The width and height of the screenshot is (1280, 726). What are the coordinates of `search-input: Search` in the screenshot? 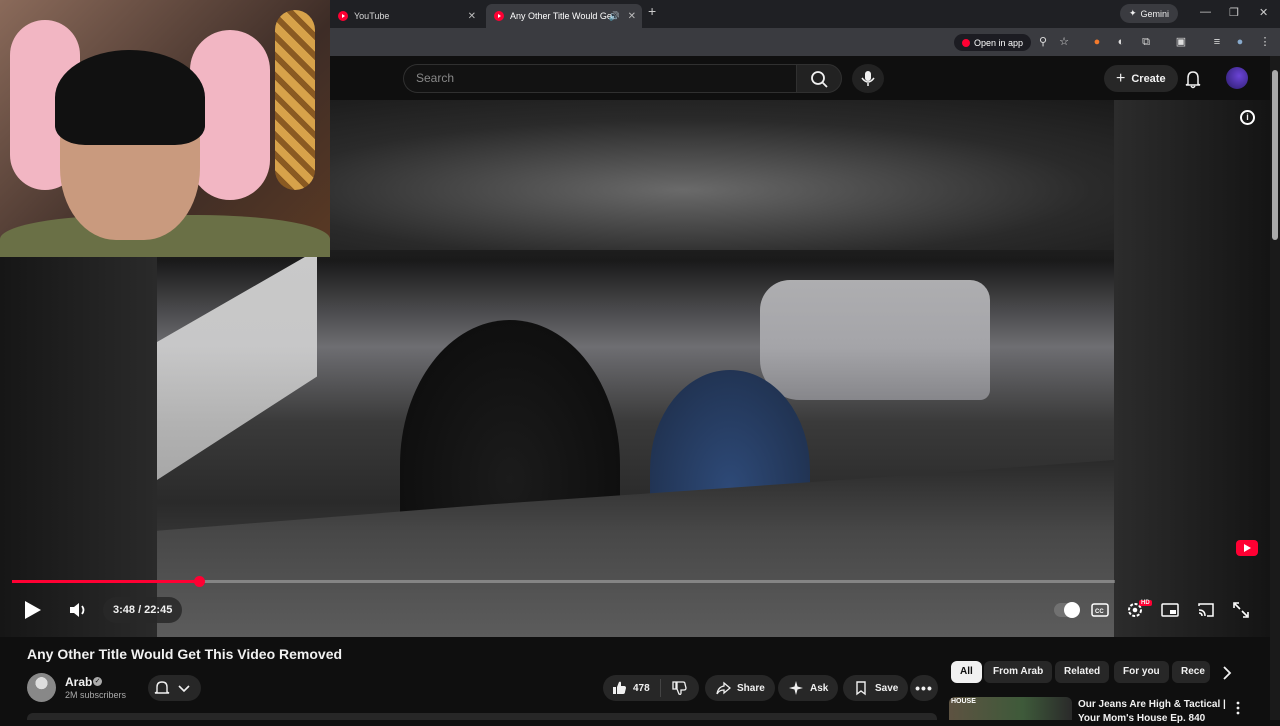 It's located at (600, 78).